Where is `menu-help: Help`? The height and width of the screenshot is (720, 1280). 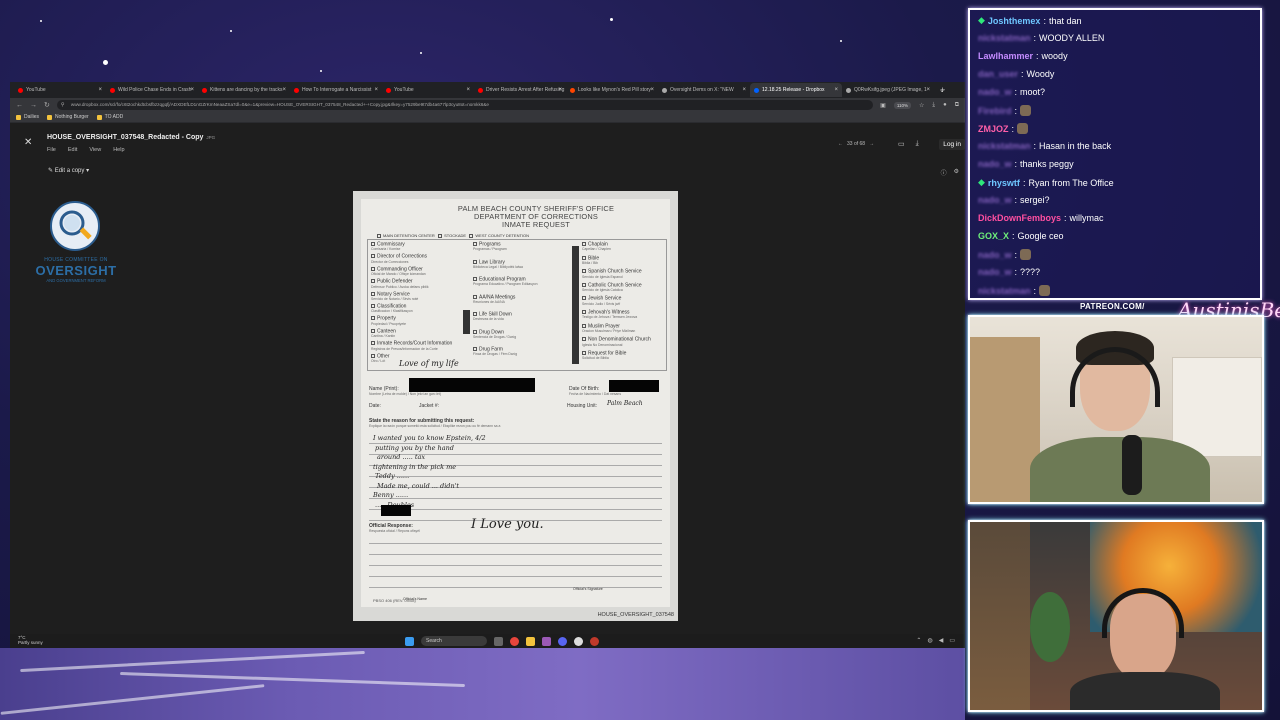 menu-help: Help is located at coordinates (118, 150).